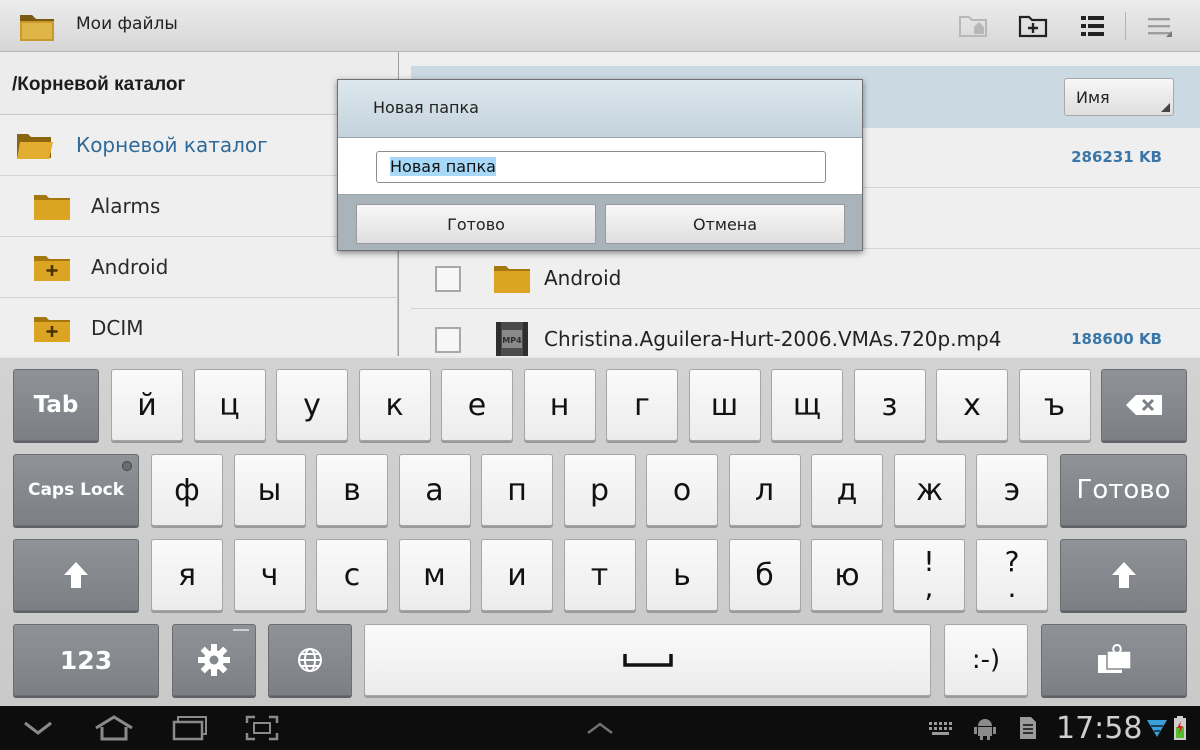 This screenshot has height=750, width=1200. Describe the element at coordinates (512, 339) in the screenshot. I see `video-file-icon: MP4` at that location.